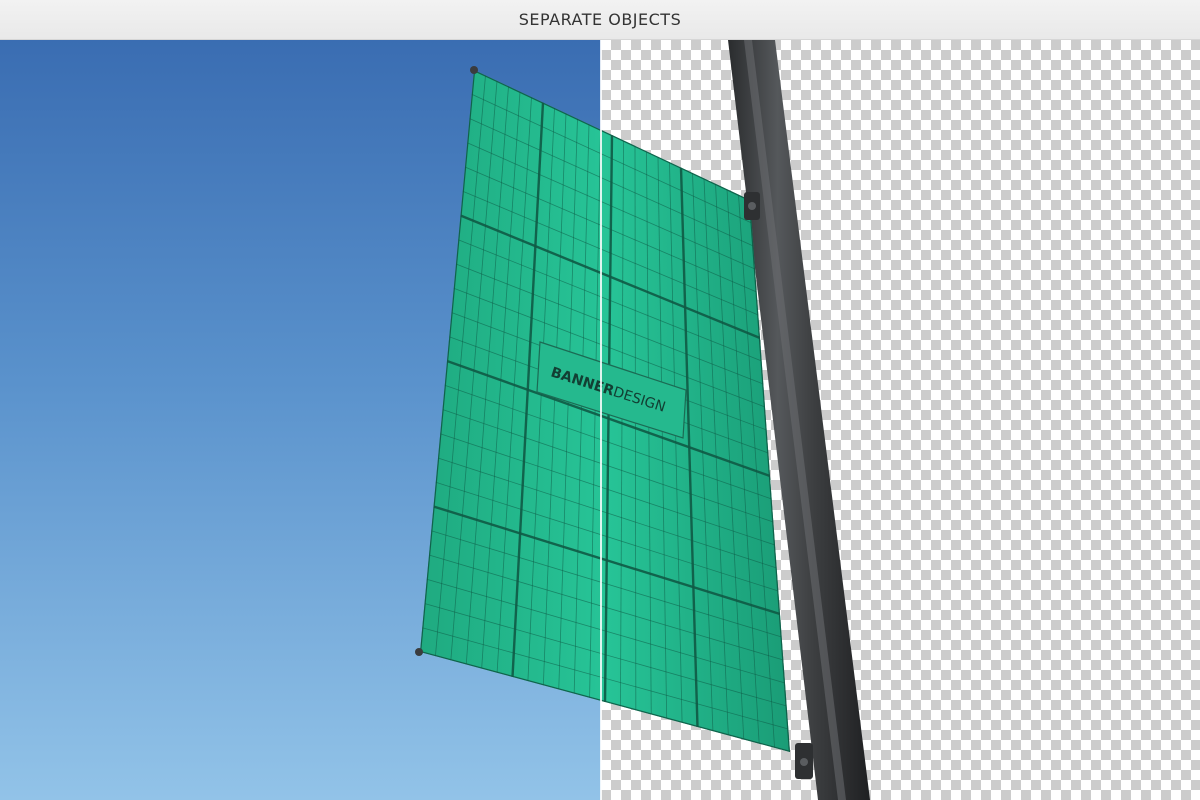 The width and height of the screenshot is (1200, 800). I want to click on bottom-bracket, so click(804, 761).